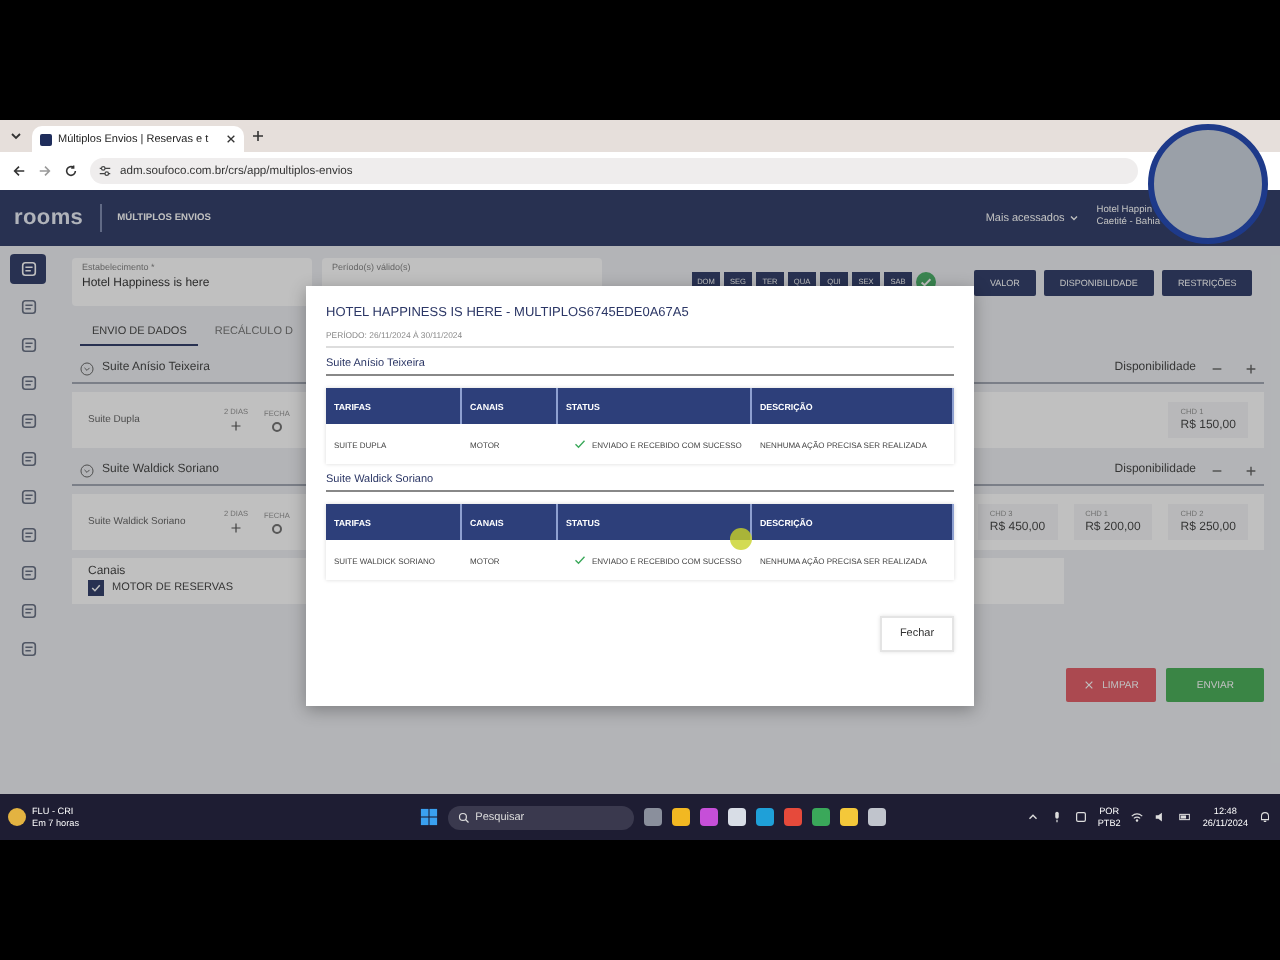 The height and width of the screenshot is (960, 1280). I want to click on bell-icon, so click(1265, 817).